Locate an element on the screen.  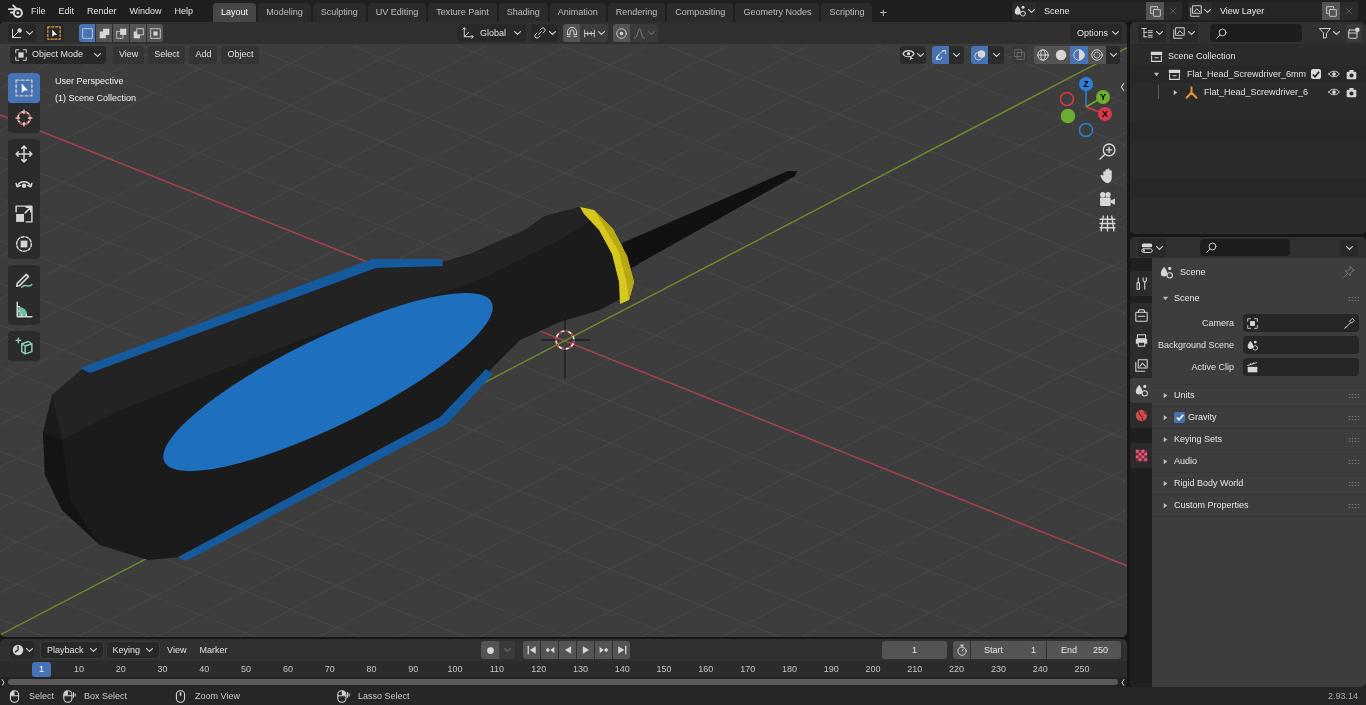
start-frame-field: Start 1 is located at coordinates (1008, 650).